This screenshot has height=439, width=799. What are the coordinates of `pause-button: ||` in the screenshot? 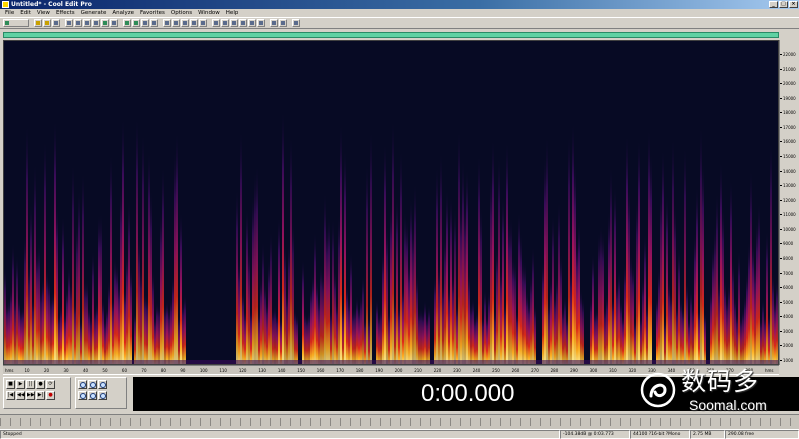 It's located at (30, 384).